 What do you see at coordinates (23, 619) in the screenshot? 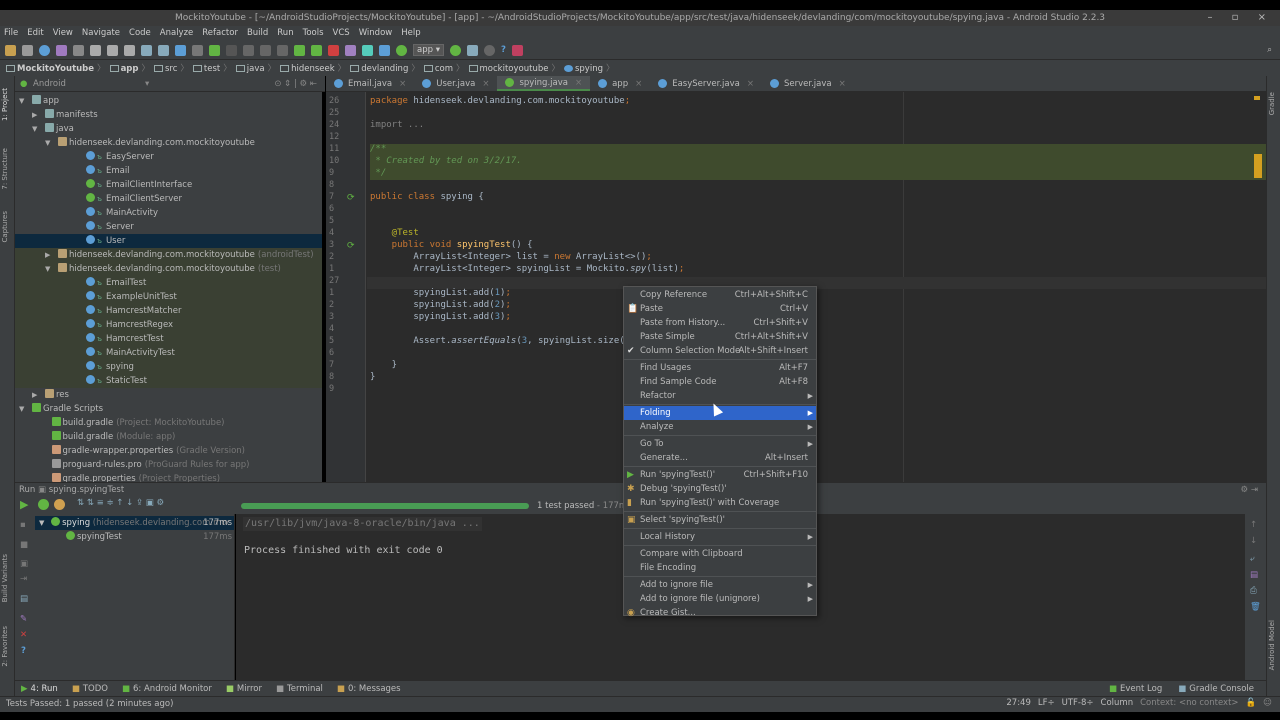
I see `pin-tab-icon: ✎` at bounding box center [23, 619].